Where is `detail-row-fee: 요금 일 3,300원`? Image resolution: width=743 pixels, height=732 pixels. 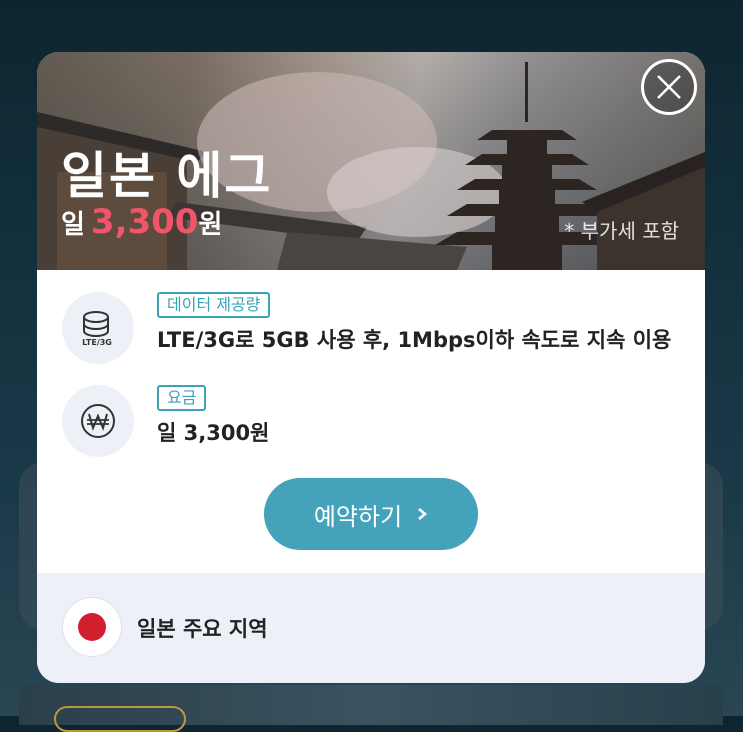
detail-row-fee: 요금 일 3,300원 is located at coordinates (165, 421).